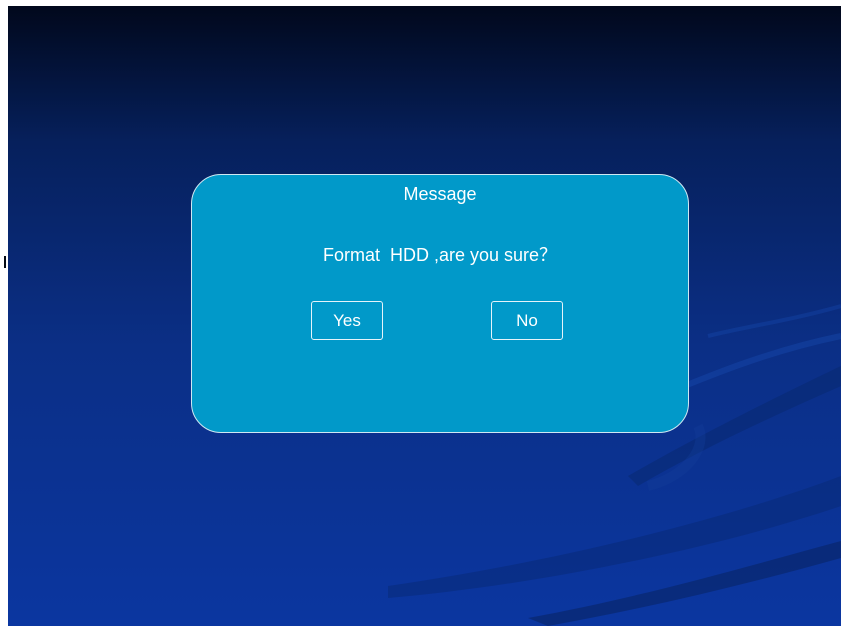 The height and width of the screenshot is (632, 841). What do you see at coordinates (347, 320) in the screenshot?
I see `yes-button: Yes` at bounding box center [347, 320].